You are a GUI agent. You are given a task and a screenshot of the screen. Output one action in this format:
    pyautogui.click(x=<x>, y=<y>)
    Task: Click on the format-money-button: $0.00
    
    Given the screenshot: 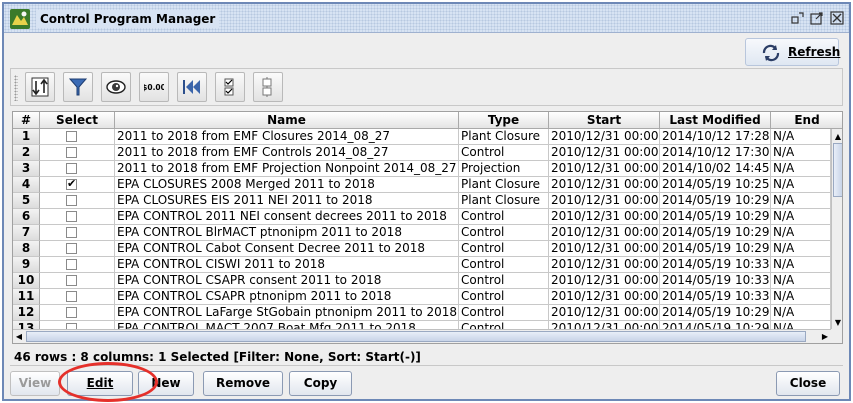 What is the action you would take?
    pyautogui.click(x=154, y=87)
    